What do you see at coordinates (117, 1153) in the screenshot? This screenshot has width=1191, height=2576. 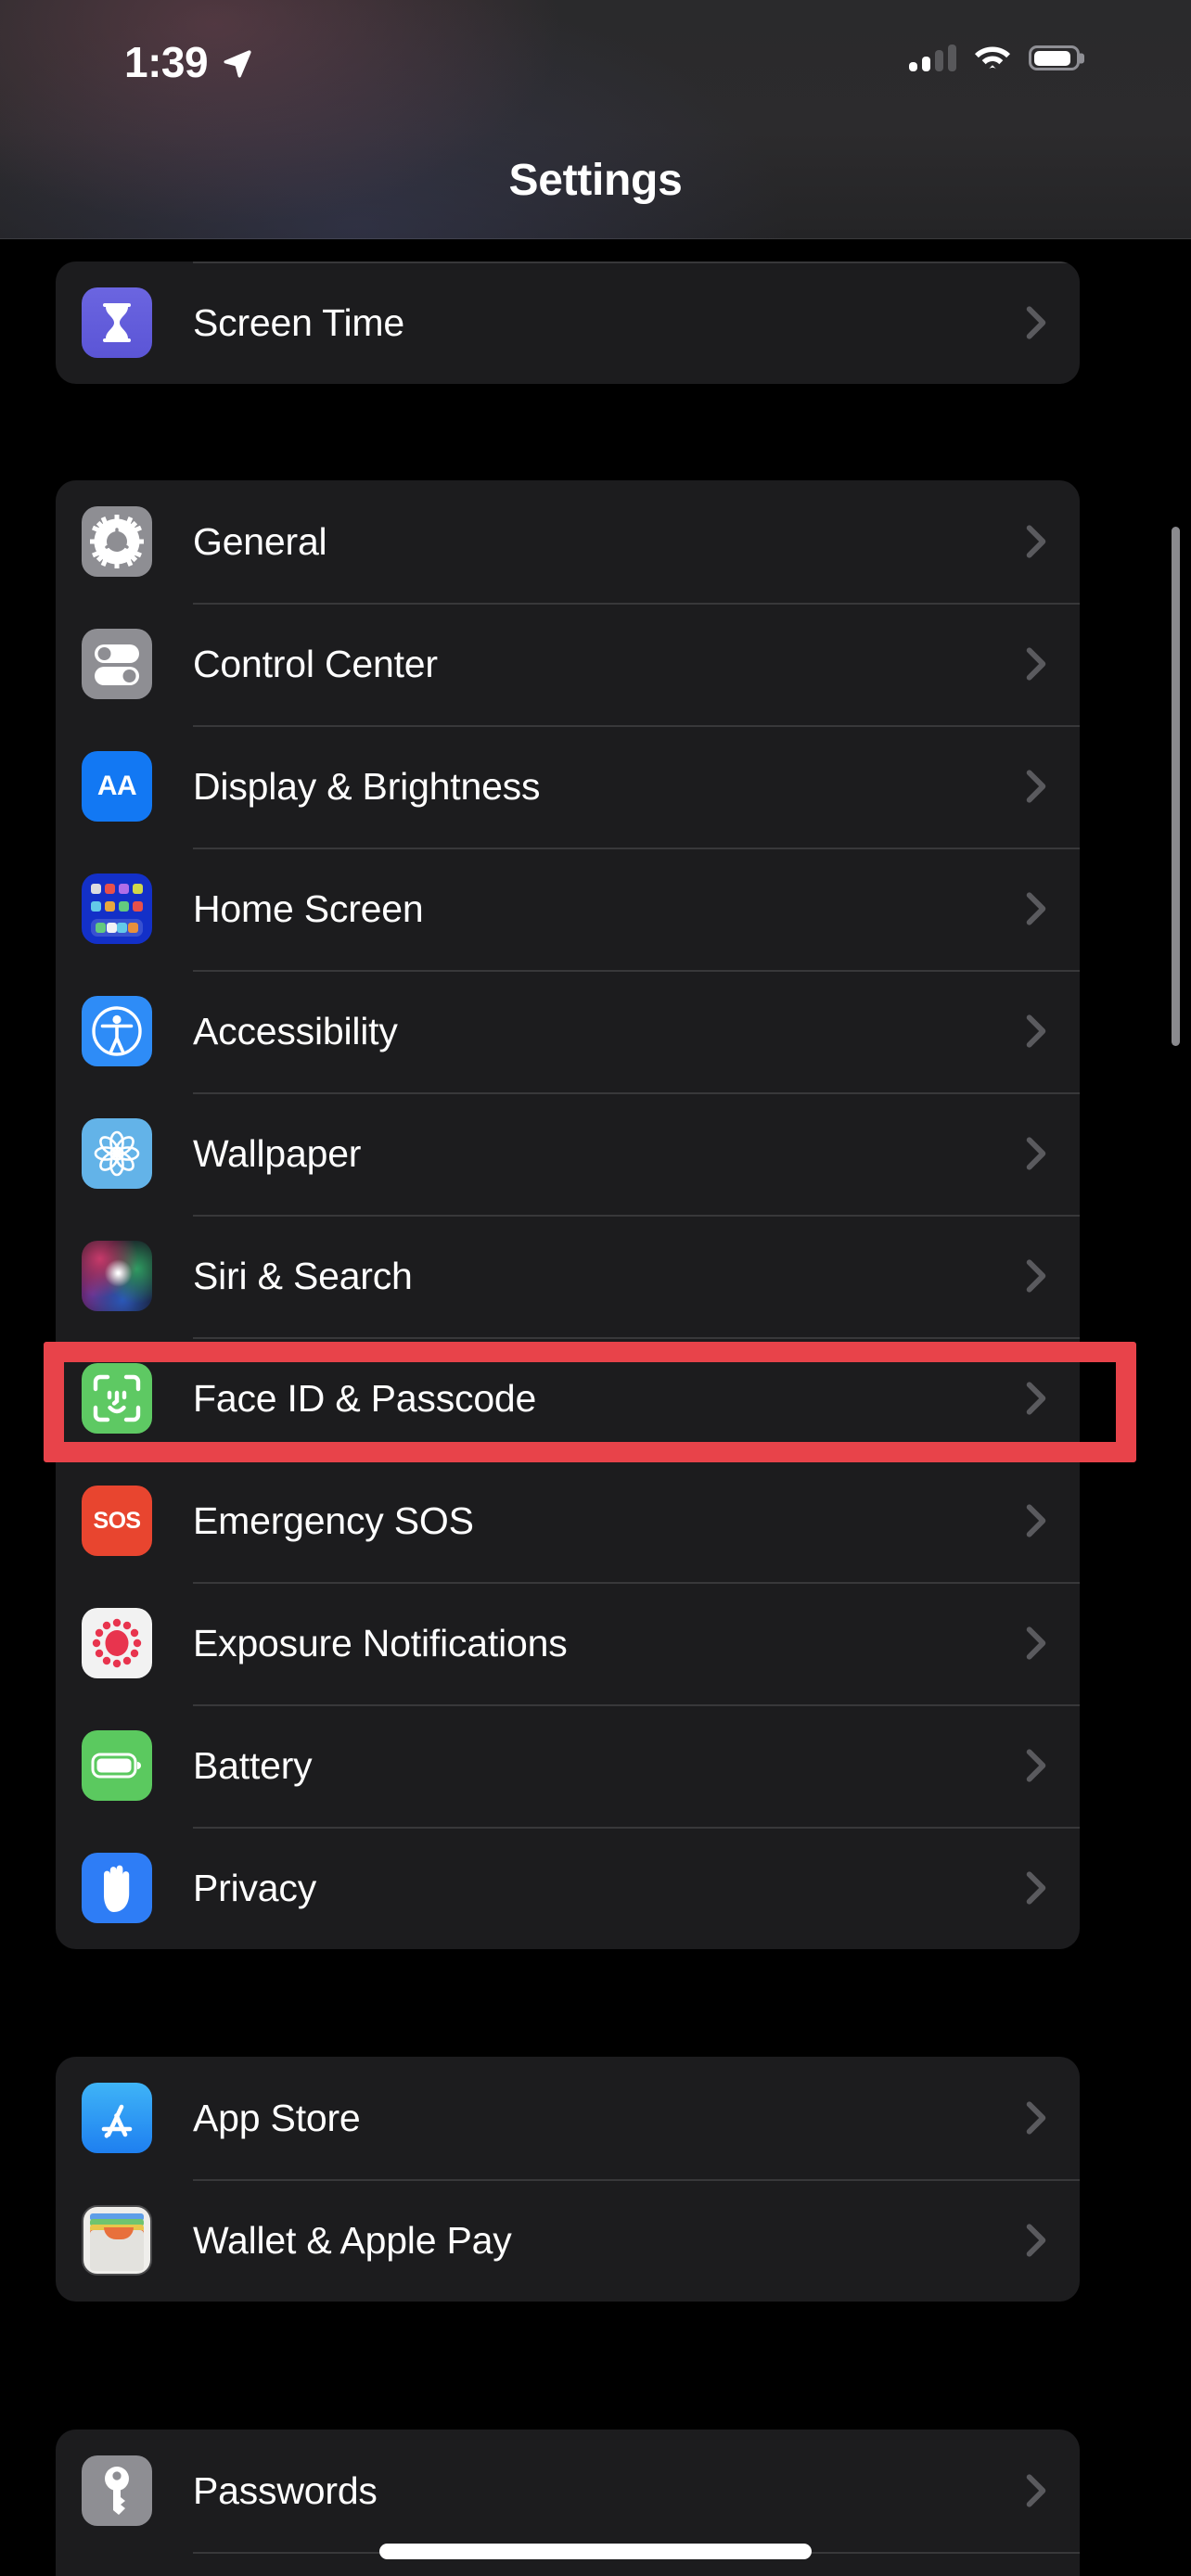 I see `flower-icon` at bounding box center [117, 1153].